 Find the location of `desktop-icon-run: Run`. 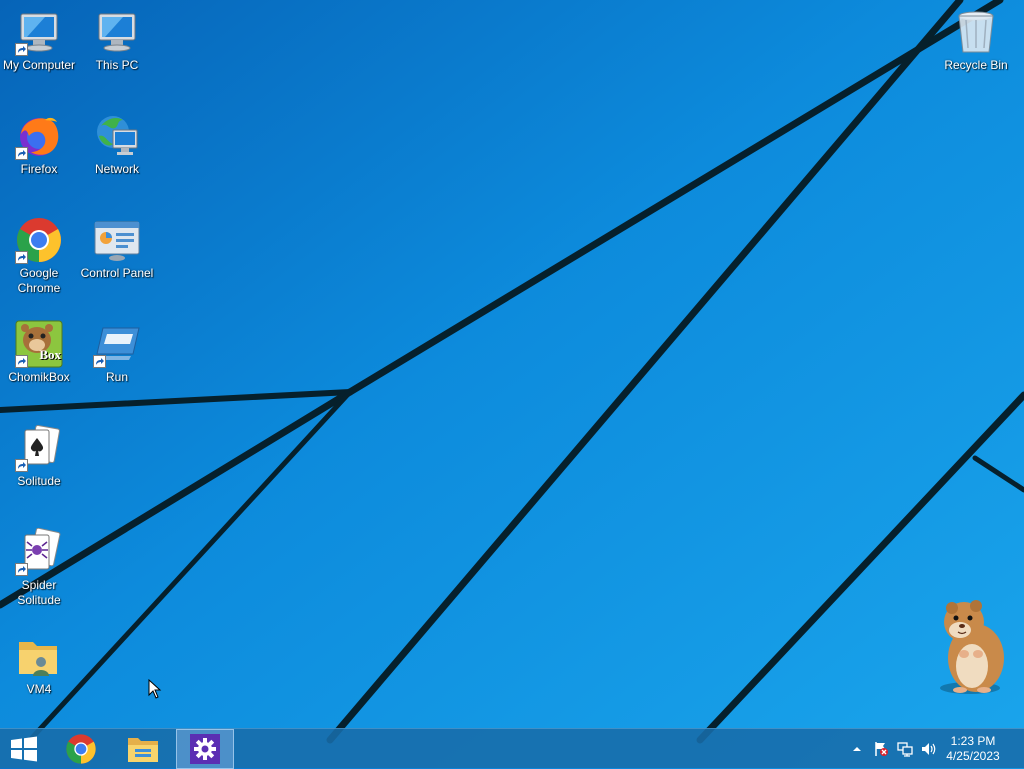

desktop-icon-run: Run is located at coordinates (117, 352).